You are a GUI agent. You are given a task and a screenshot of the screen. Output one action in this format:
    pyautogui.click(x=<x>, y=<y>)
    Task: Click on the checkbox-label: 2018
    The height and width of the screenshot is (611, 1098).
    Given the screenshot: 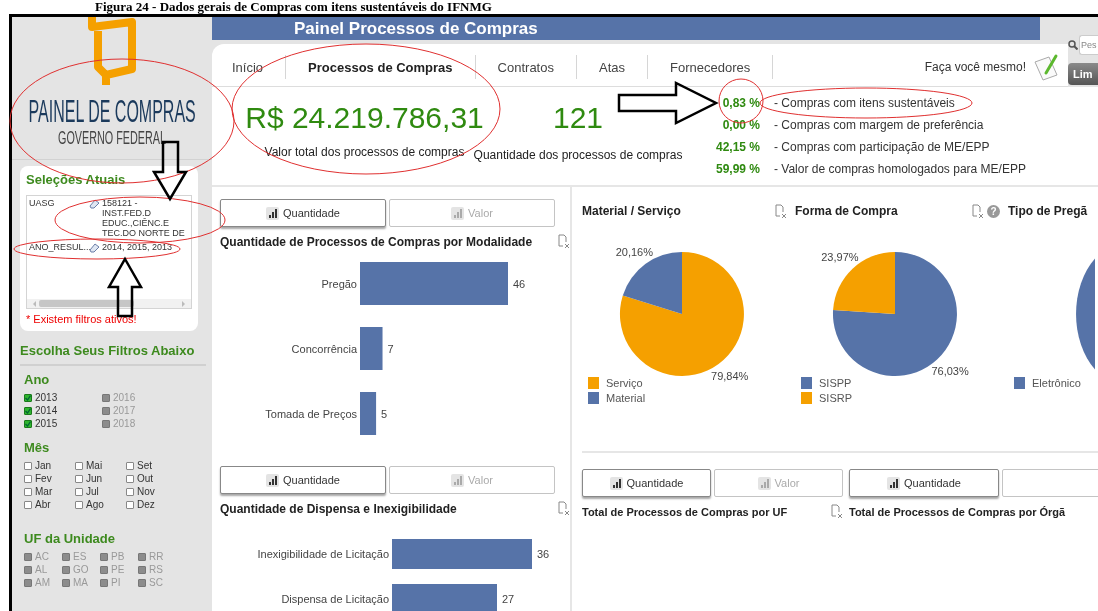 What is the action you would take?
    pyautogui.click(x=124, y=423)
    